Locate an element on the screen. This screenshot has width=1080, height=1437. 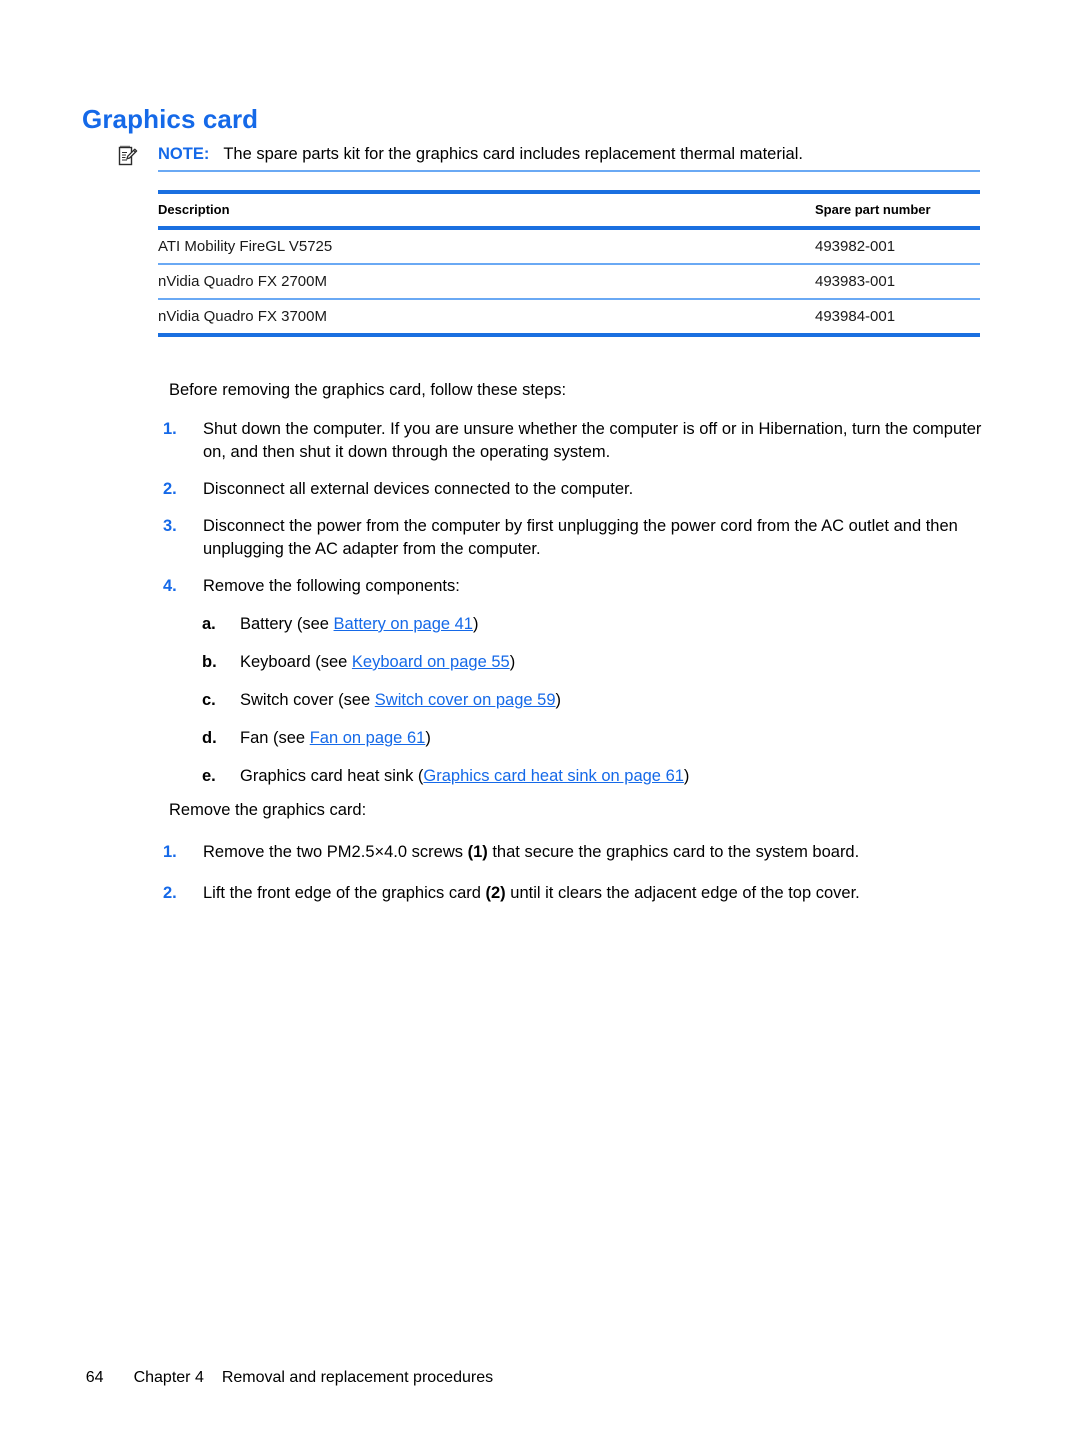
cross-reference-link: Battery on page 41 is located at coordinates (403, 624).